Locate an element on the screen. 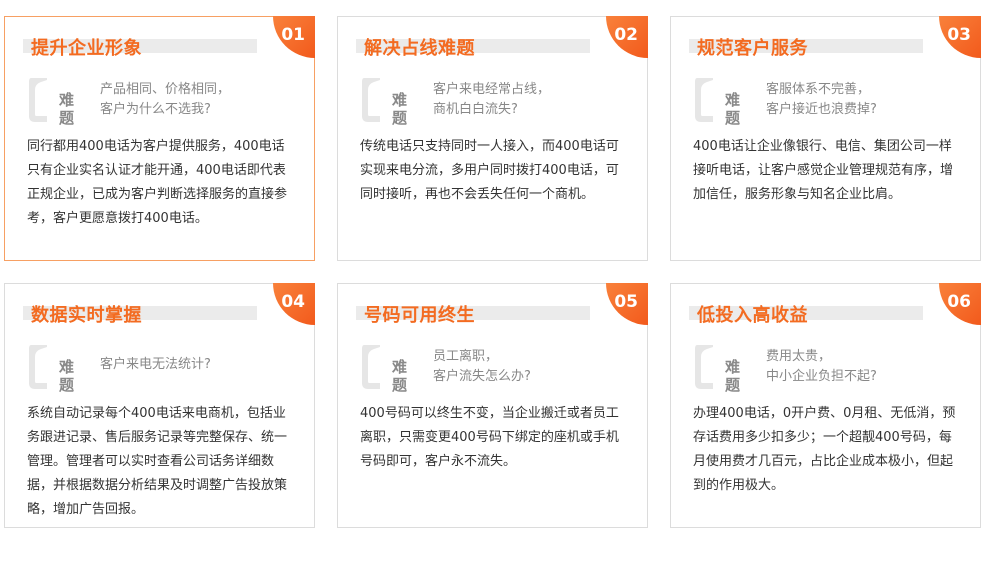 This screenshot has width=989, height=582. card-title: 提升企业形象 is located at coordinates (86, 48).